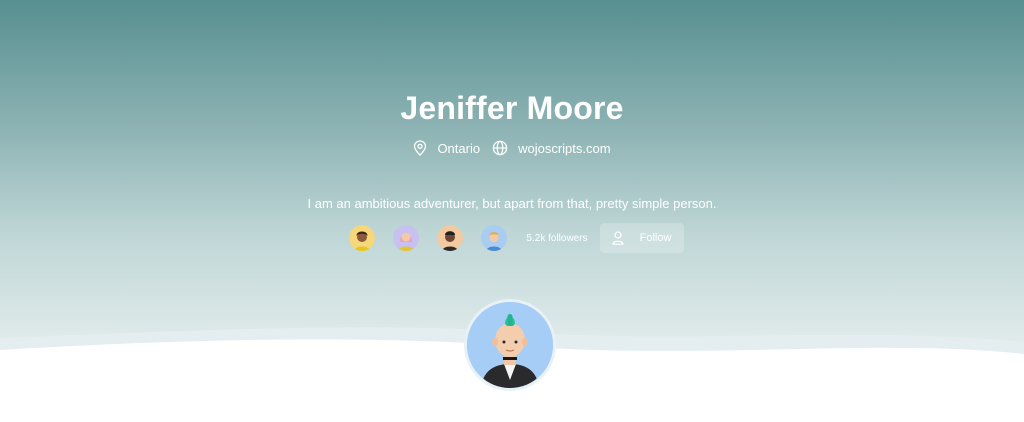  I want to click on location-item: Ontario, so click(446, 148).